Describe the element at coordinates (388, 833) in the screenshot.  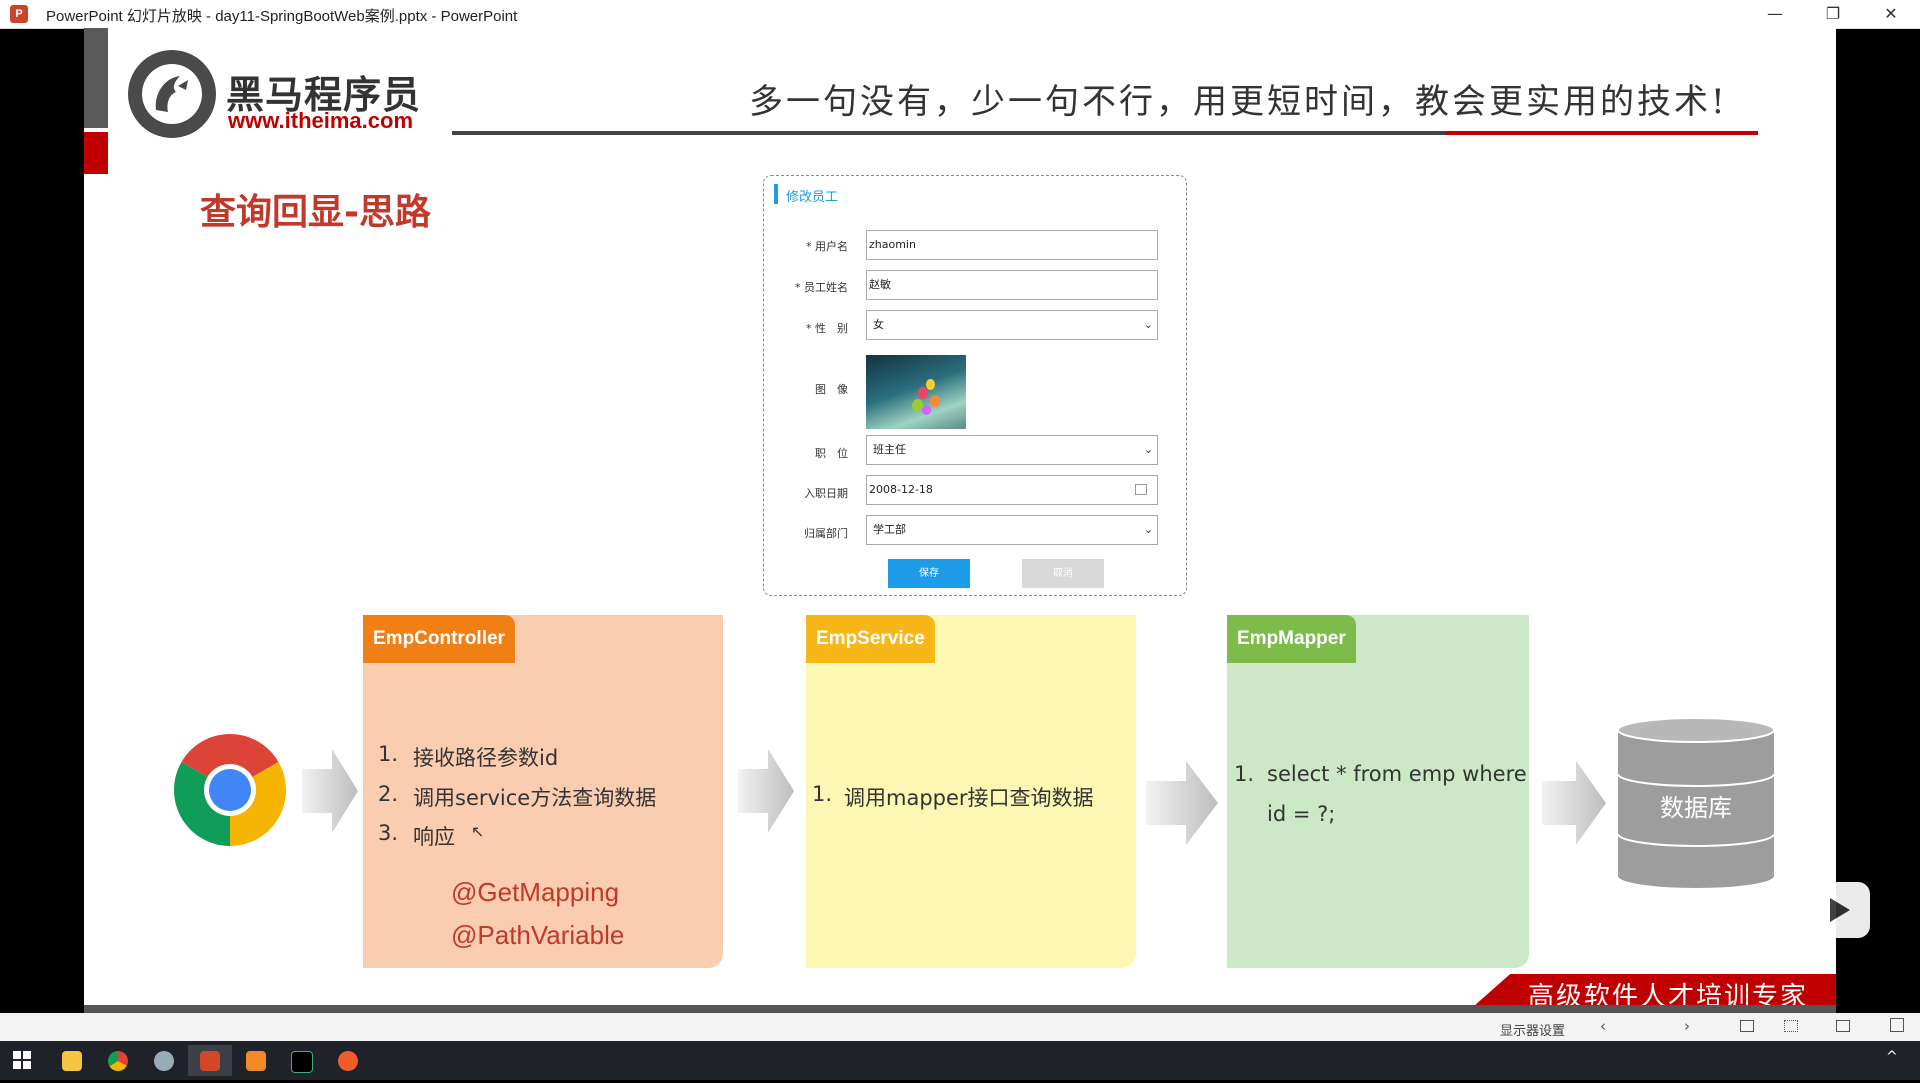
I see `list-item-number: 3.` at that location.